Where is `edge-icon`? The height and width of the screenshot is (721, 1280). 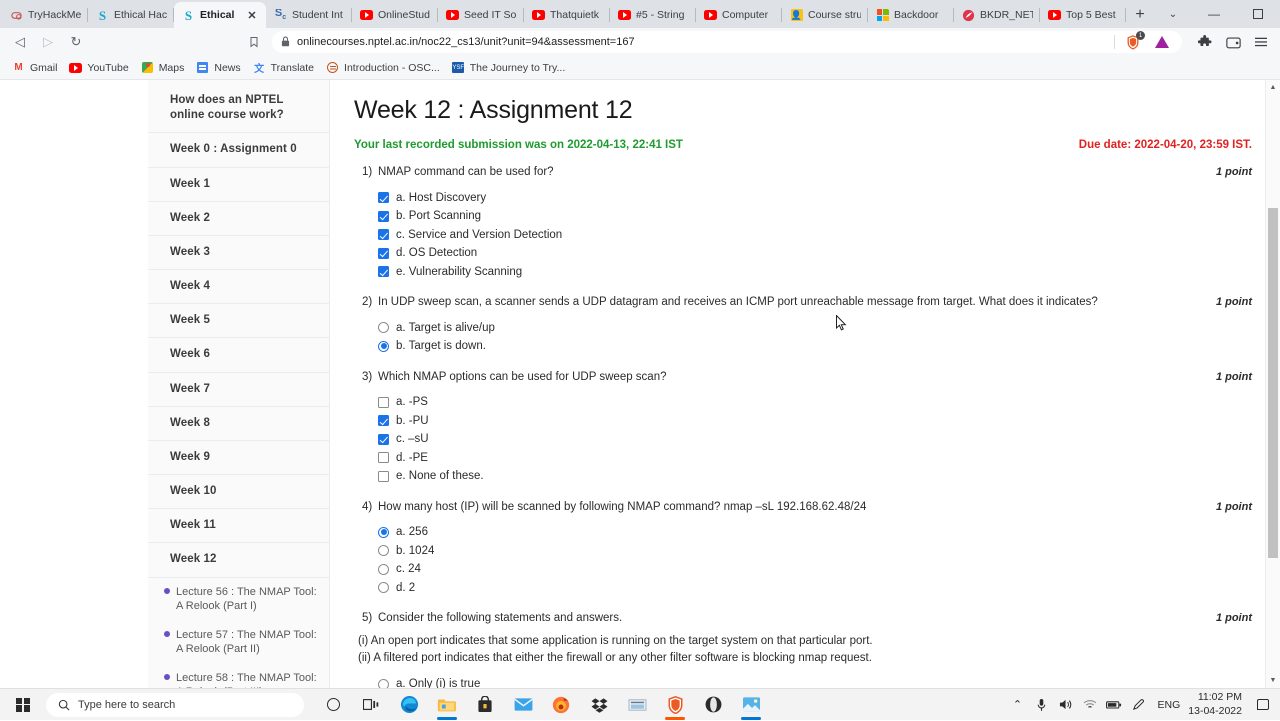 edge-icon is located at coordinates (409, 705).